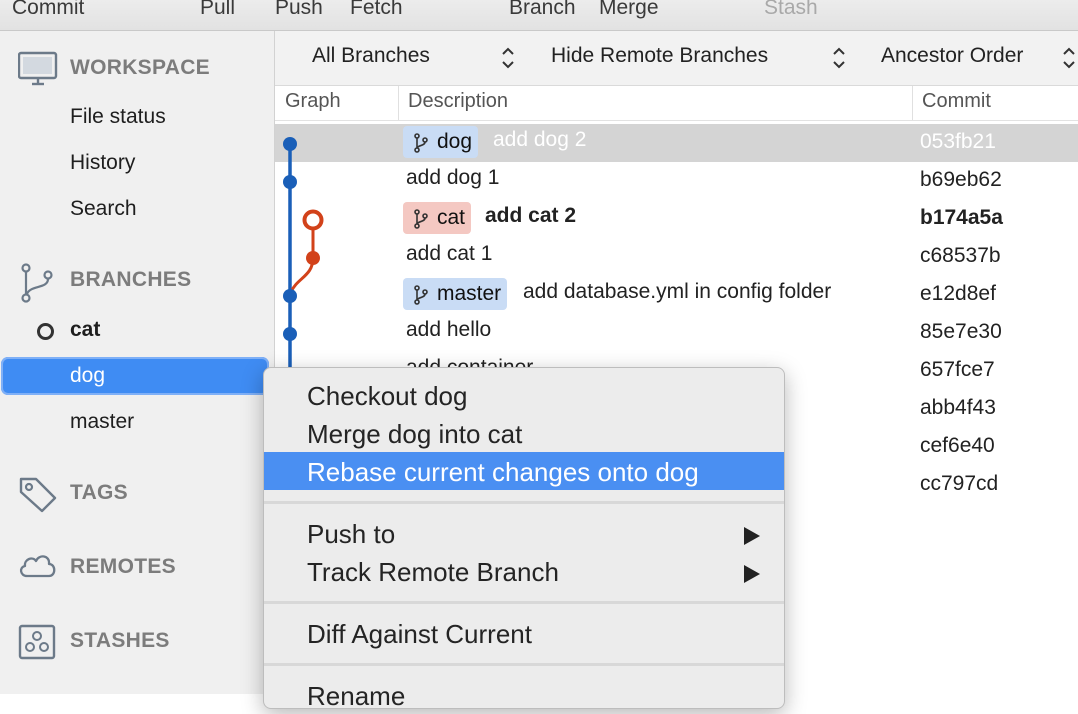 The width and height of the screenshot is (1078, 714). What do you see at coordinates (131, 279) in the screenshot?
I see `branches-title: BRANCHES` at bounding box center [131, 279].